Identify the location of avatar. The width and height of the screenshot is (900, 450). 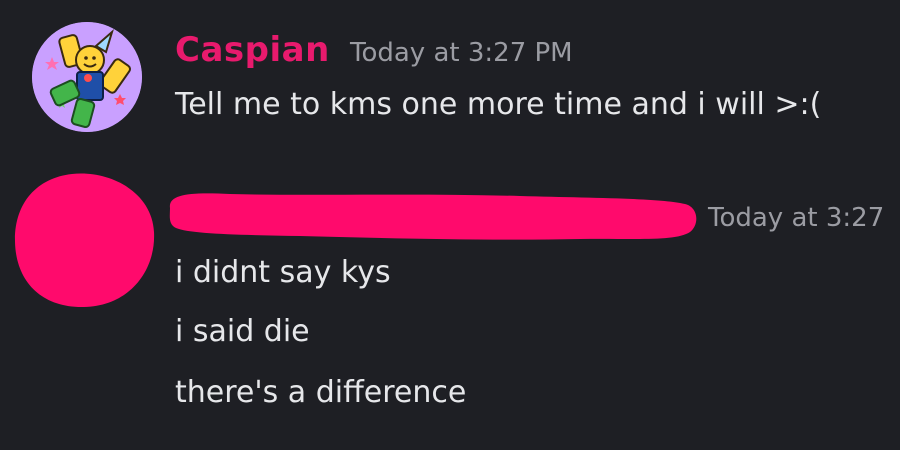
(87, 77).